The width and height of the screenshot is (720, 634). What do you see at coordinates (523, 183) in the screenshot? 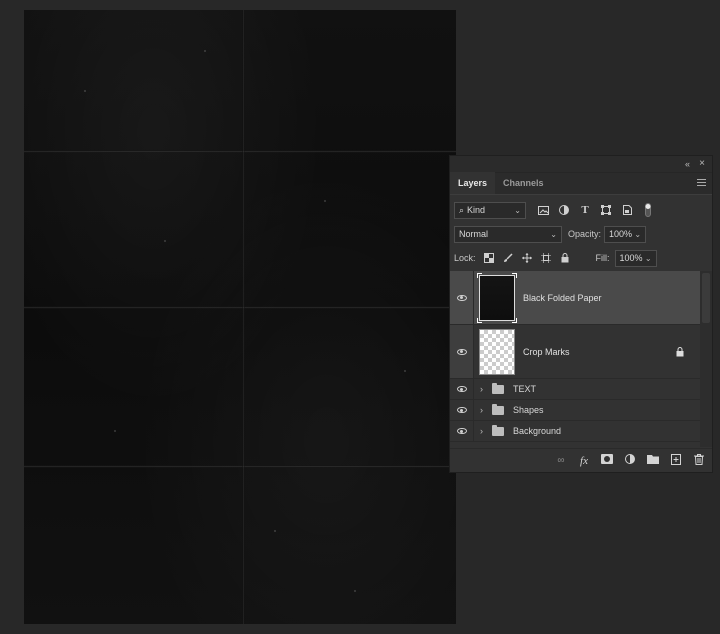
I see `tab-channels: Channels` at bounding box center [523, 183].